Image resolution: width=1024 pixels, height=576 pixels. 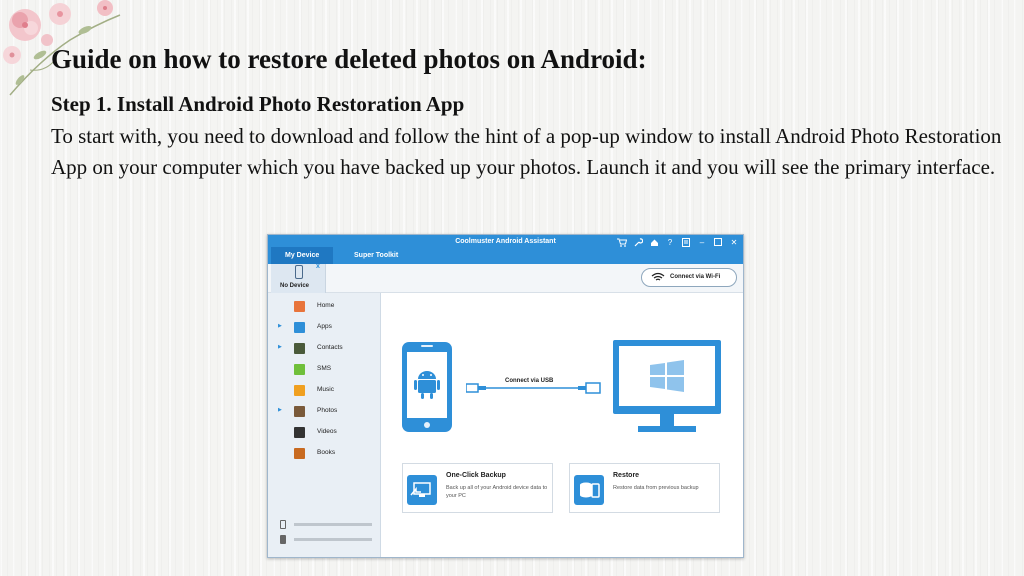 I want to click on sidebar-item-label: Videos, so click(x=327, y=431).